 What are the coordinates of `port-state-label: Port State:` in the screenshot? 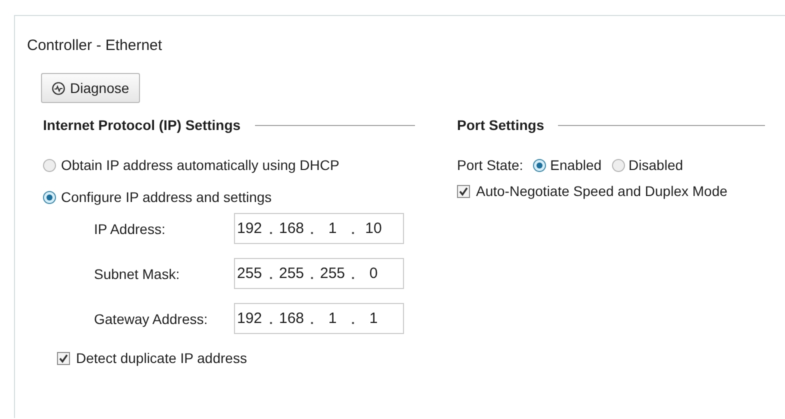 It's located at (490, 165).